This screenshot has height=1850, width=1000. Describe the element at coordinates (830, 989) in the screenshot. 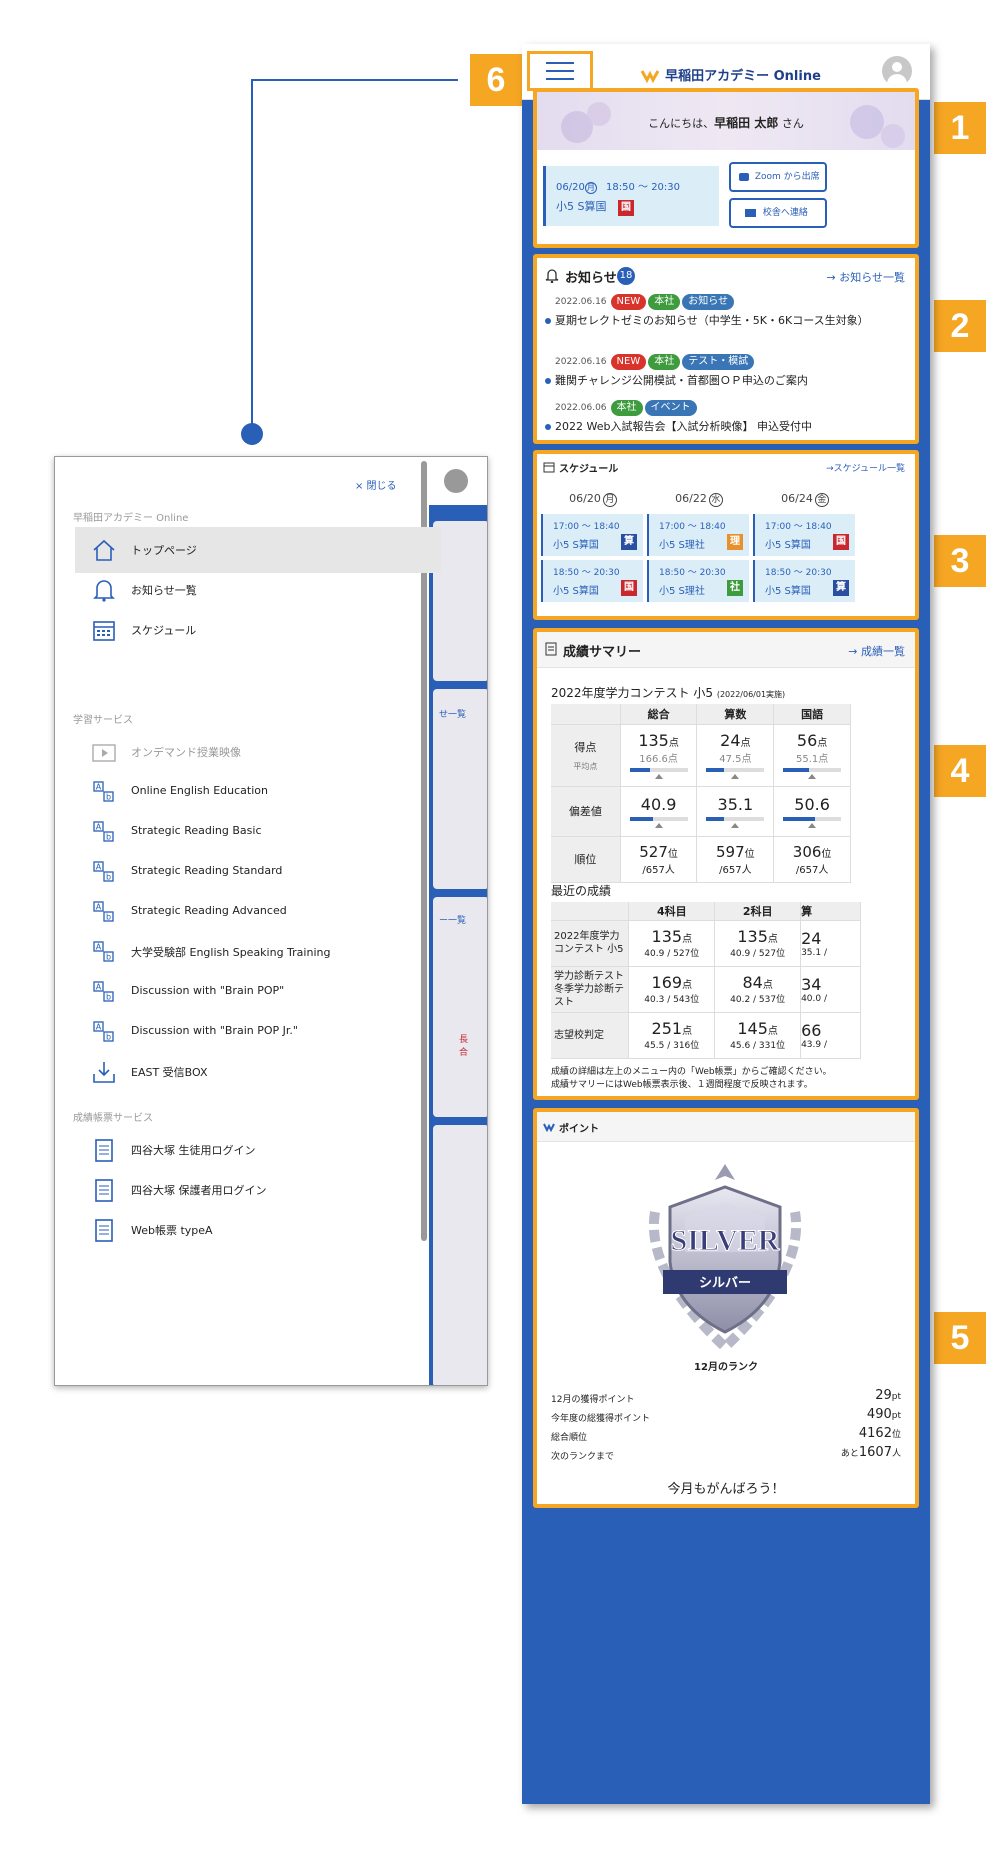

I see `recent-score-cell: 34 40.0 /` at that location.